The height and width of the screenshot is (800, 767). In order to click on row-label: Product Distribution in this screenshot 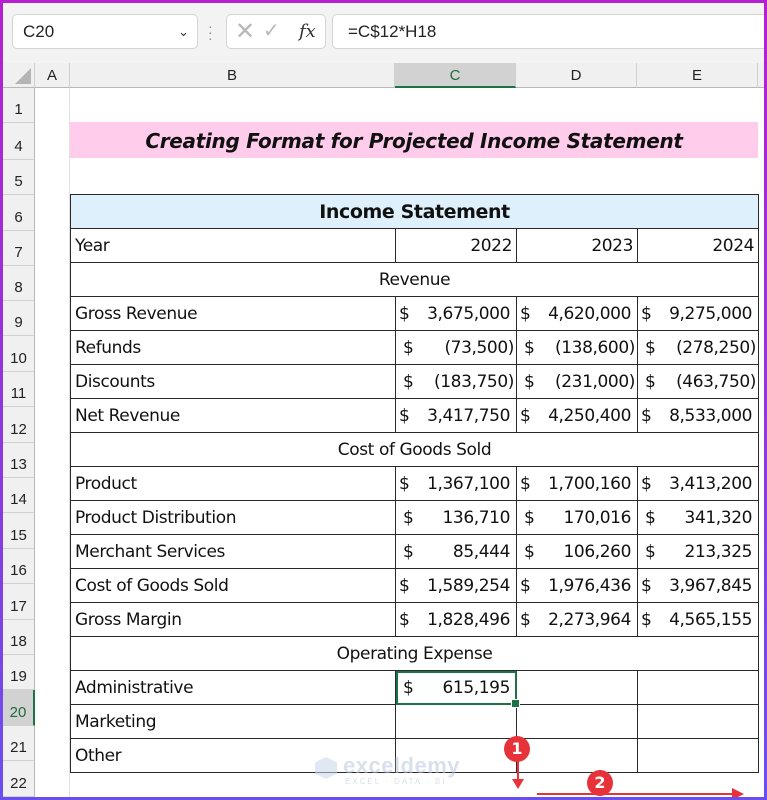, I will do `click(233, 517)`.